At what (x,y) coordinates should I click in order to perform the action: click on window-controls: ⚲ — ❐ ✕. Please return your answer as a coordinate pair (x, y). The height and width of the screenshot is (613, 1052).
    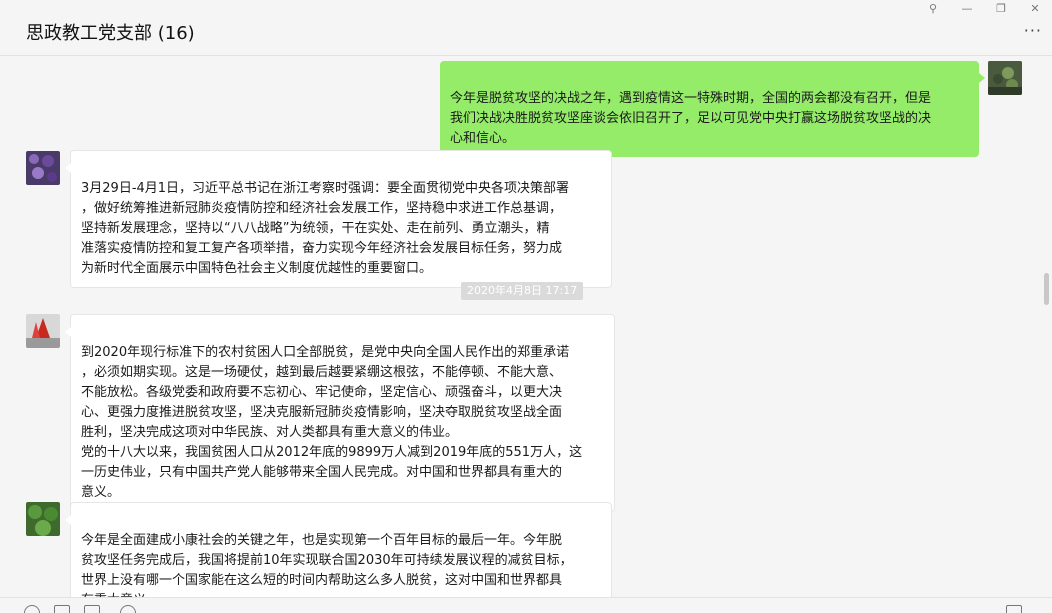
    Looking at the image, I should click on (984, 8).